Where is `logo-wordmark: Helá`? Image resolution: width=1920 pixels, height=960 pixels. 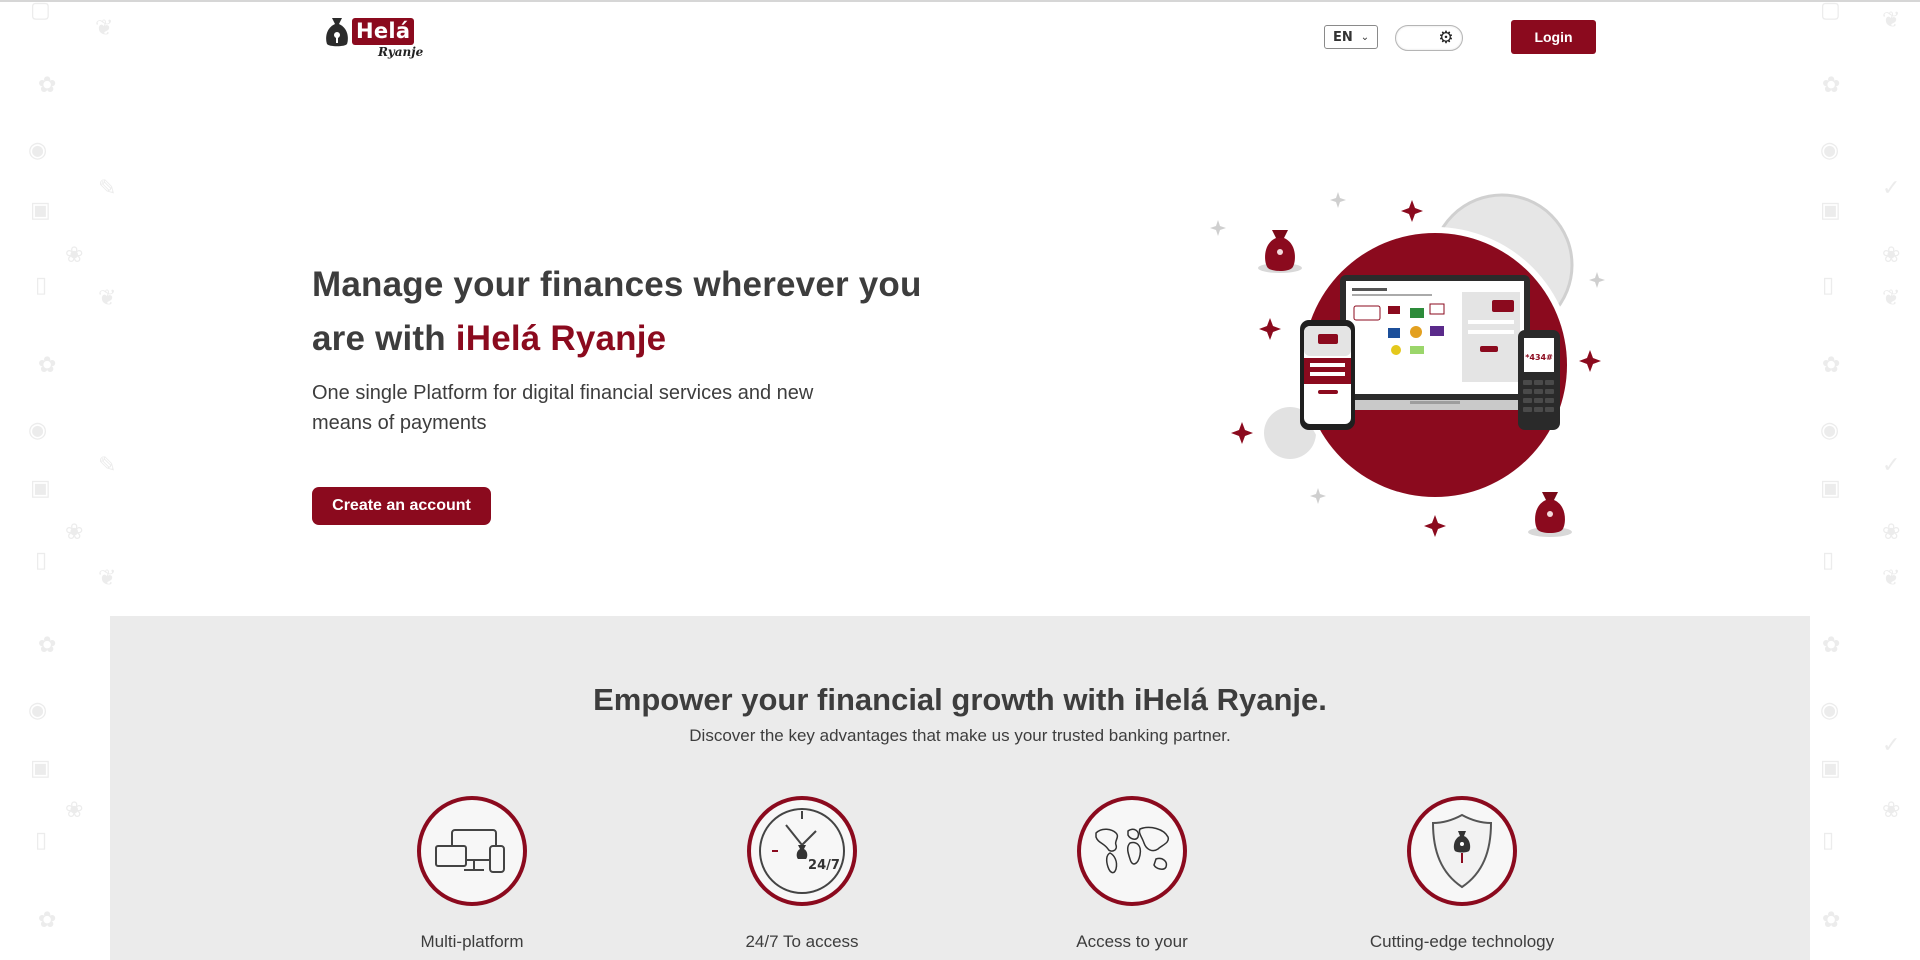 logo-wordmark: Helá is located at coordinates (383, 31).